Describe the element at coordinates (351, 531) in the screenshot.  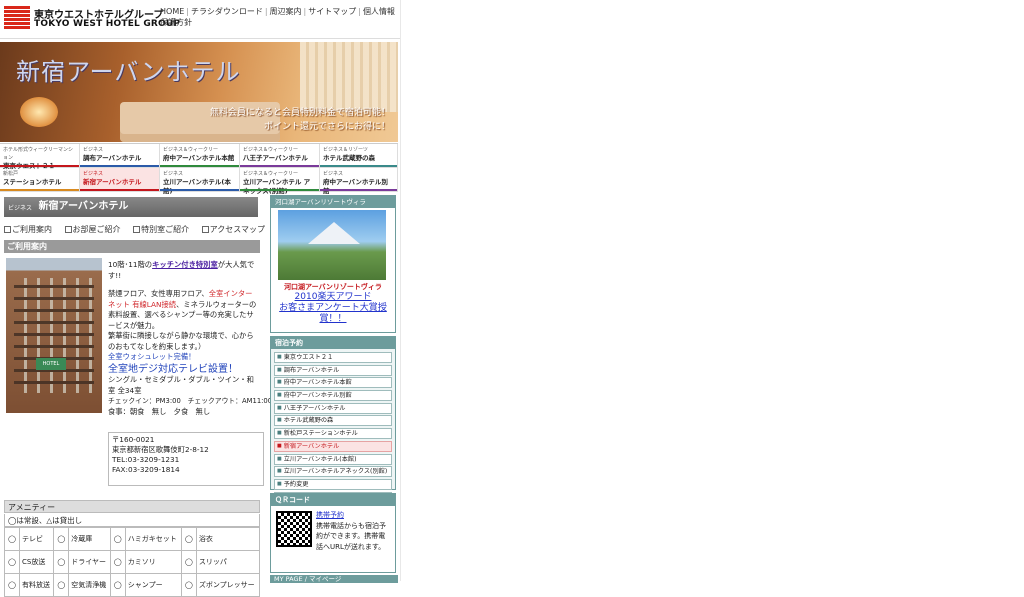
I see `qr-text: 携帯予約 携帯電話からも宿泊予約ができます。携帯電話へURLが送れます。` at that location.